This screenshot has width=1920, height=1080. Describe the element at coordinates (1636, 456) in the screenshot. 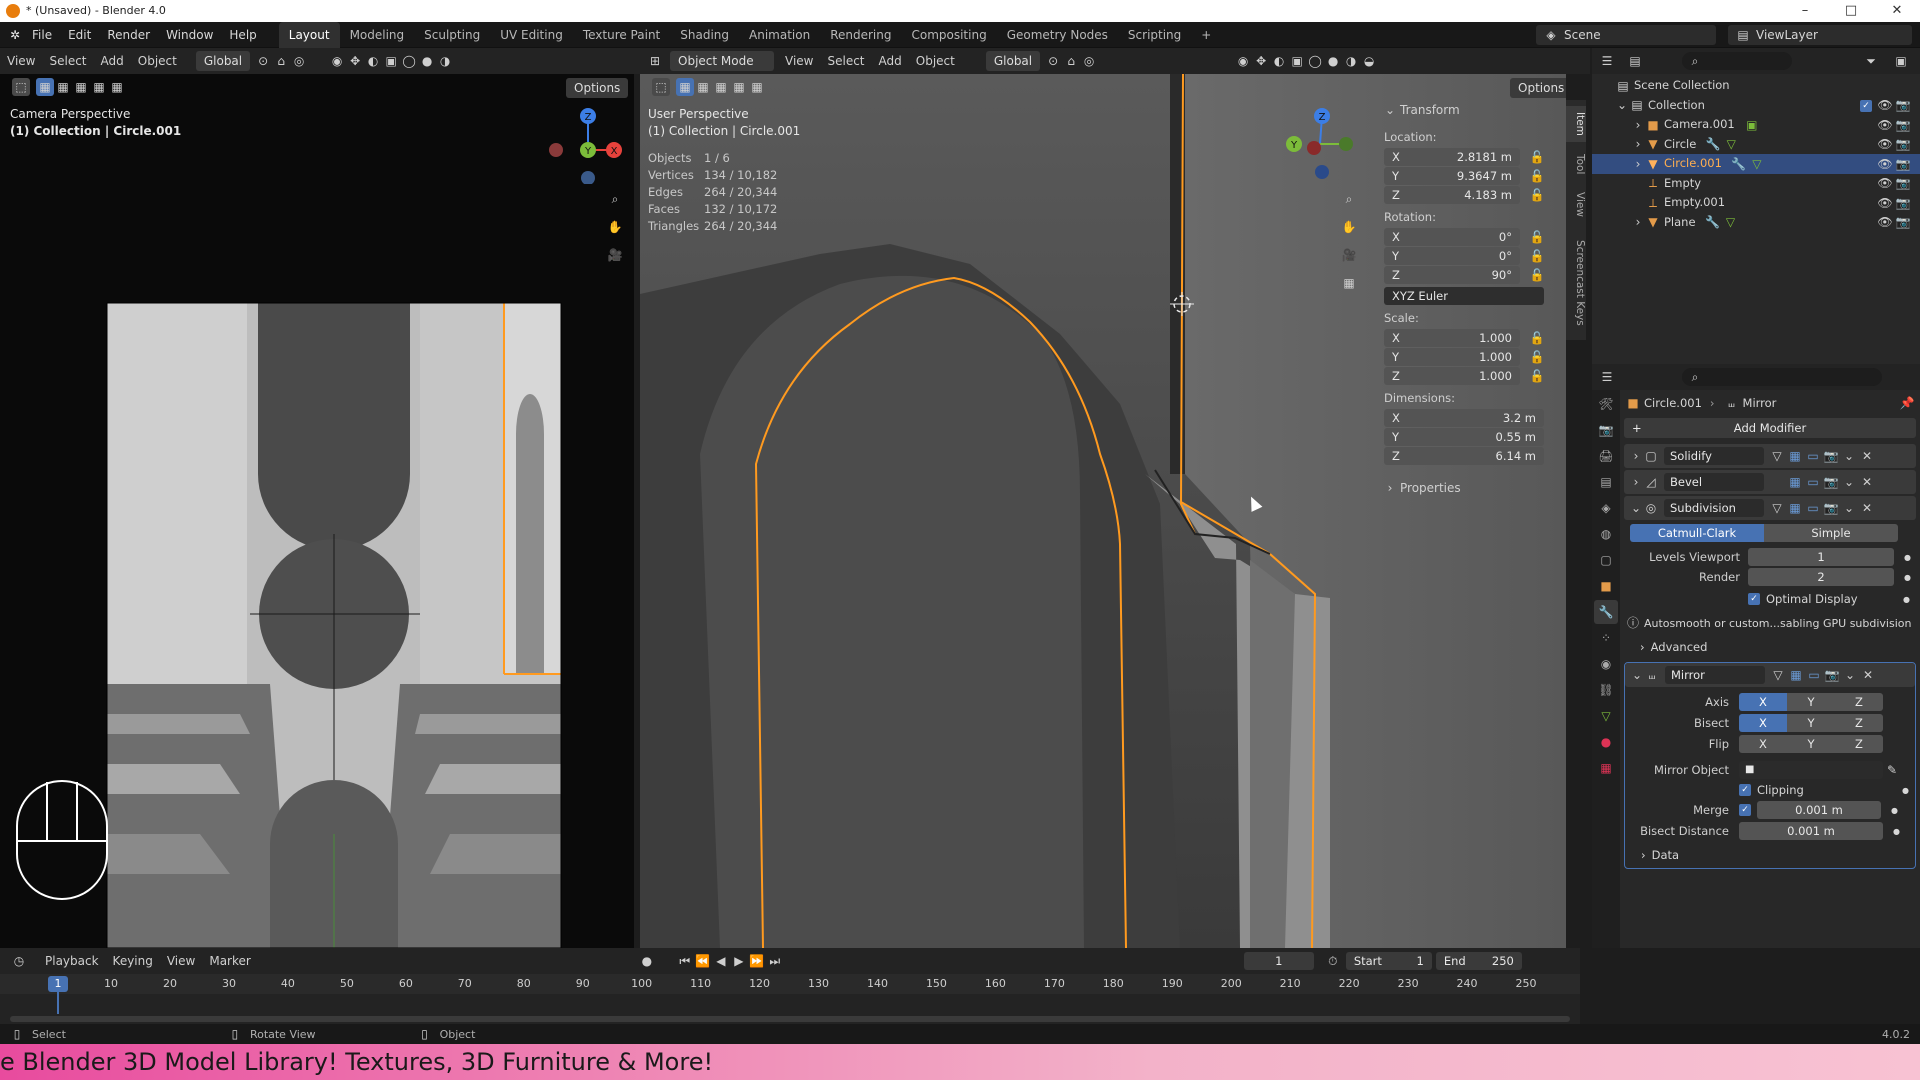

I see `chevron-right-icon: ›` at that location.